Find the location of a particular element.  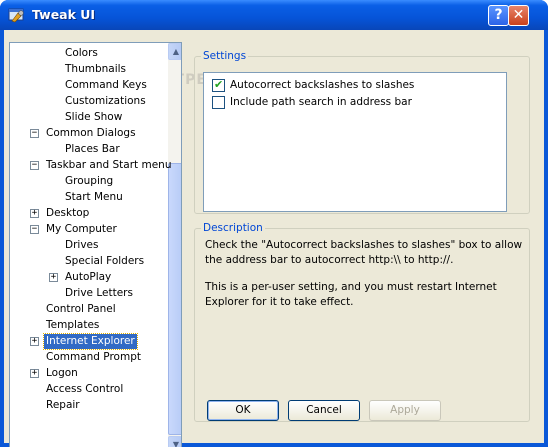

tree-item: Places Bar is located at coordinates (88, 150).